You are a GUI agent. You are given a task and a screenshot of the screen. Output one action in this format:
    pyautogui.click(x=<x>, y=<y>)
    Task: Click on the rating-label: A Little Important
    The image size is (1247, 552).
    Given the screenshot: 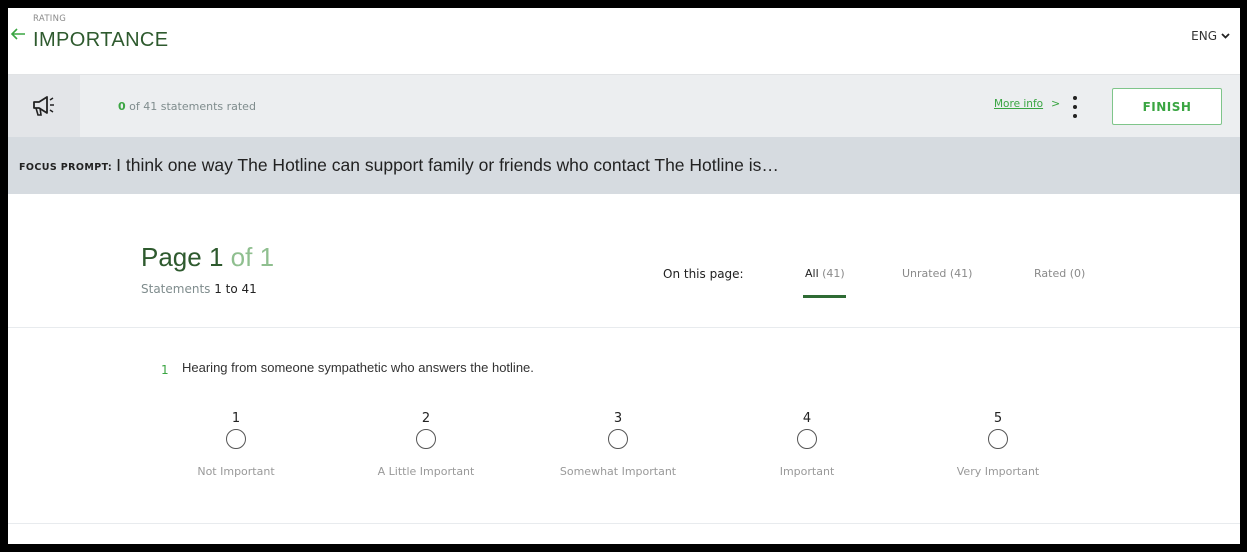 What is the action you would take?
    pyautogui.click(x=426, y=471)
    